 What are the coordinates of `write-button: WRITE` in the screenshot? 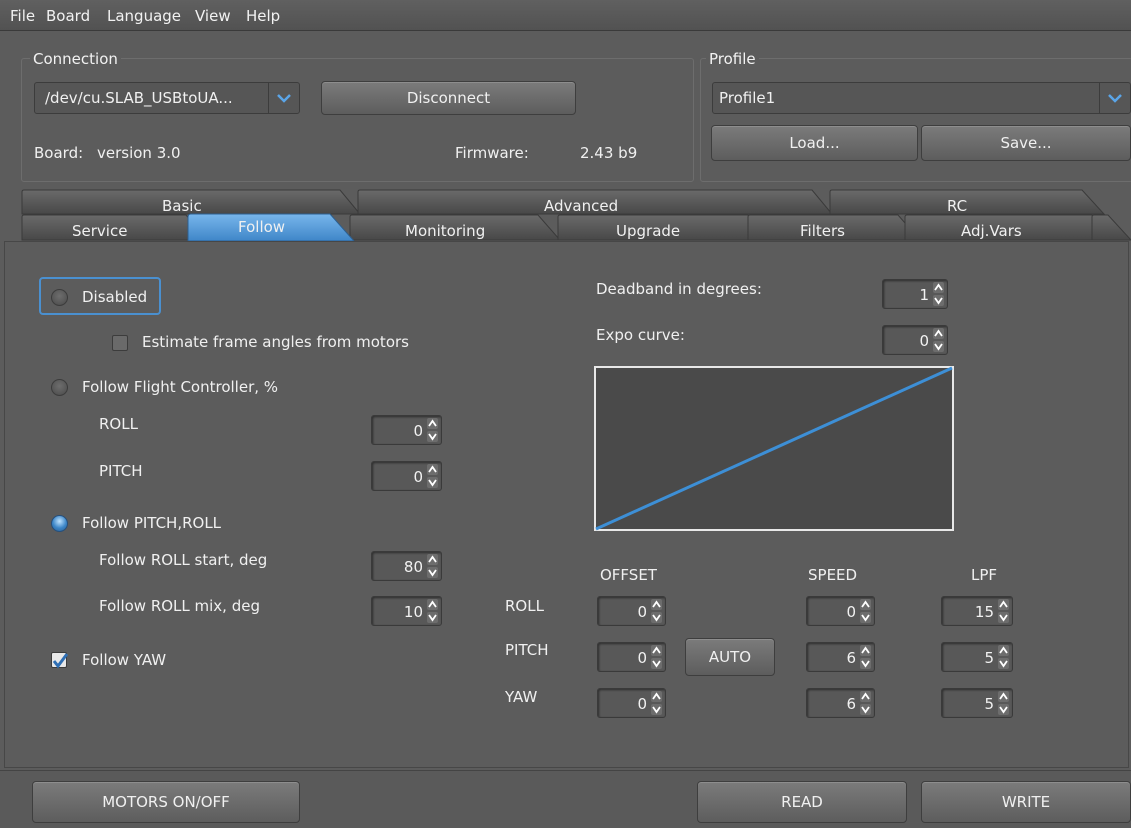 It's located at (1026, 802).